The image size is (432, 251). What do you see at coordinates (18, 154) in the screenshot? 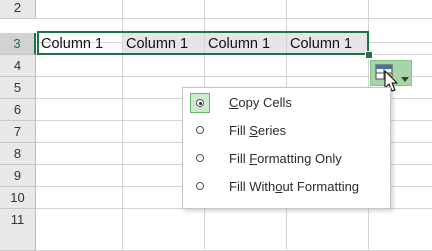
I see `row-header: 8` at bounding box center [18, 154].